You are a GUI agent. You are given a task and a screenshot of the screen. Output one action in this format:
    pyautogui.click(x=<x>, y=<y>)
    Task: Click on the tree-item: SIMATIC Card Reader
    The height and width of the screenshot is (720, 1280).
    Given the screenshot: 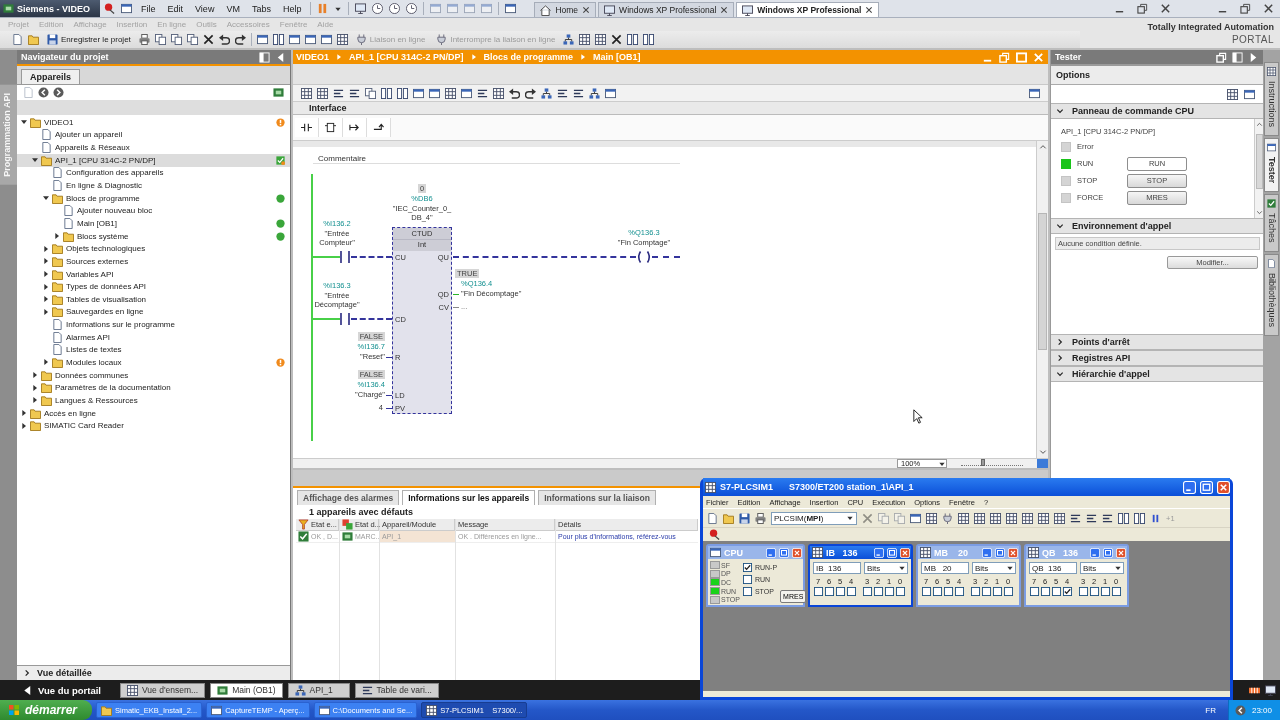 What is the action you would take?
    pyautogui.click(x=153, y=425)
    